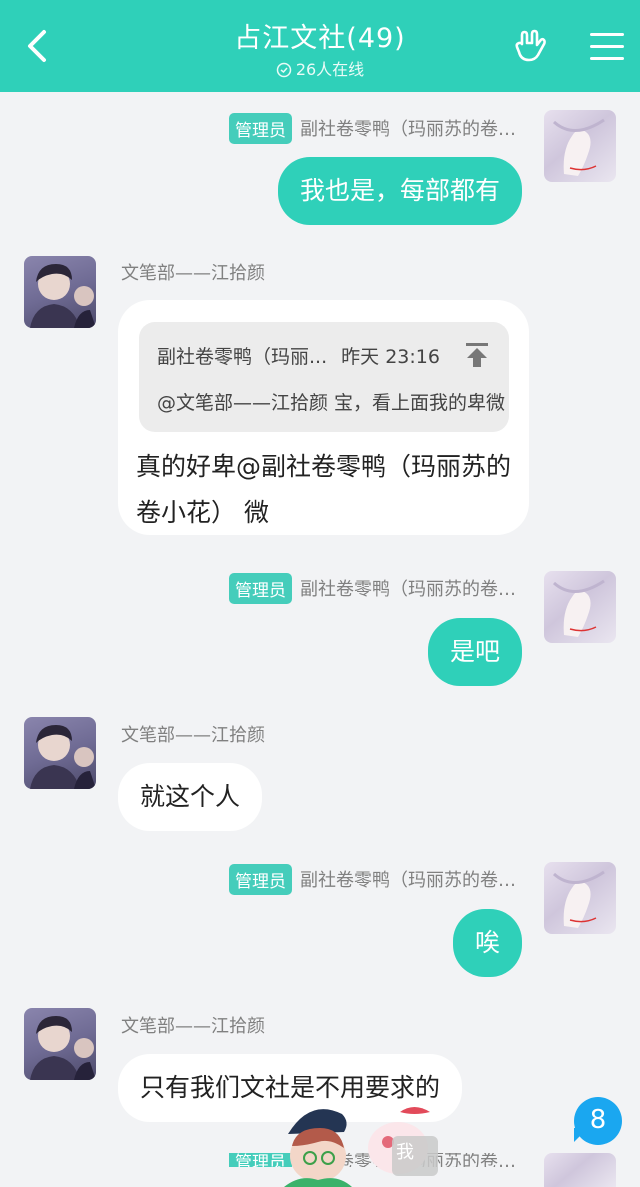 This screenshot has width=640, height=1187. What do you see at coordinates (190, 797) in the screenshot?
I see `message-bubble: 就这个人` at bounding box center [190, 797].